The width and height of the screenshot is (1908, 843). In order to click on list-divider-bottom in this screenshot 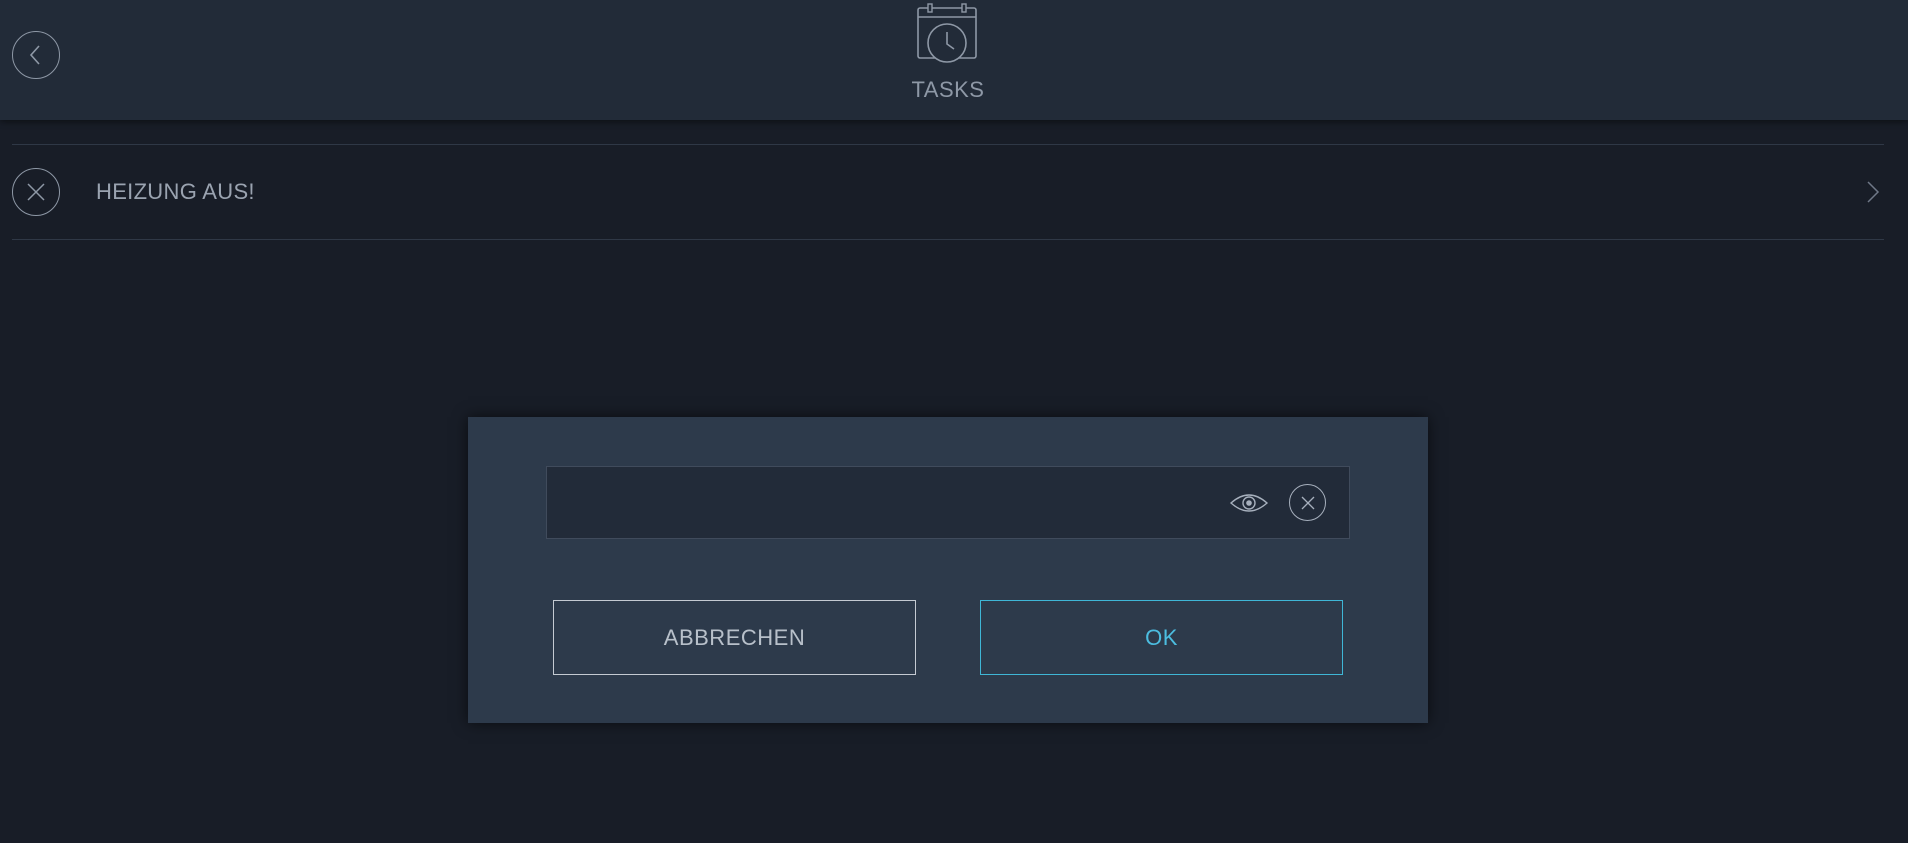, I will do `click(948, 239)`.